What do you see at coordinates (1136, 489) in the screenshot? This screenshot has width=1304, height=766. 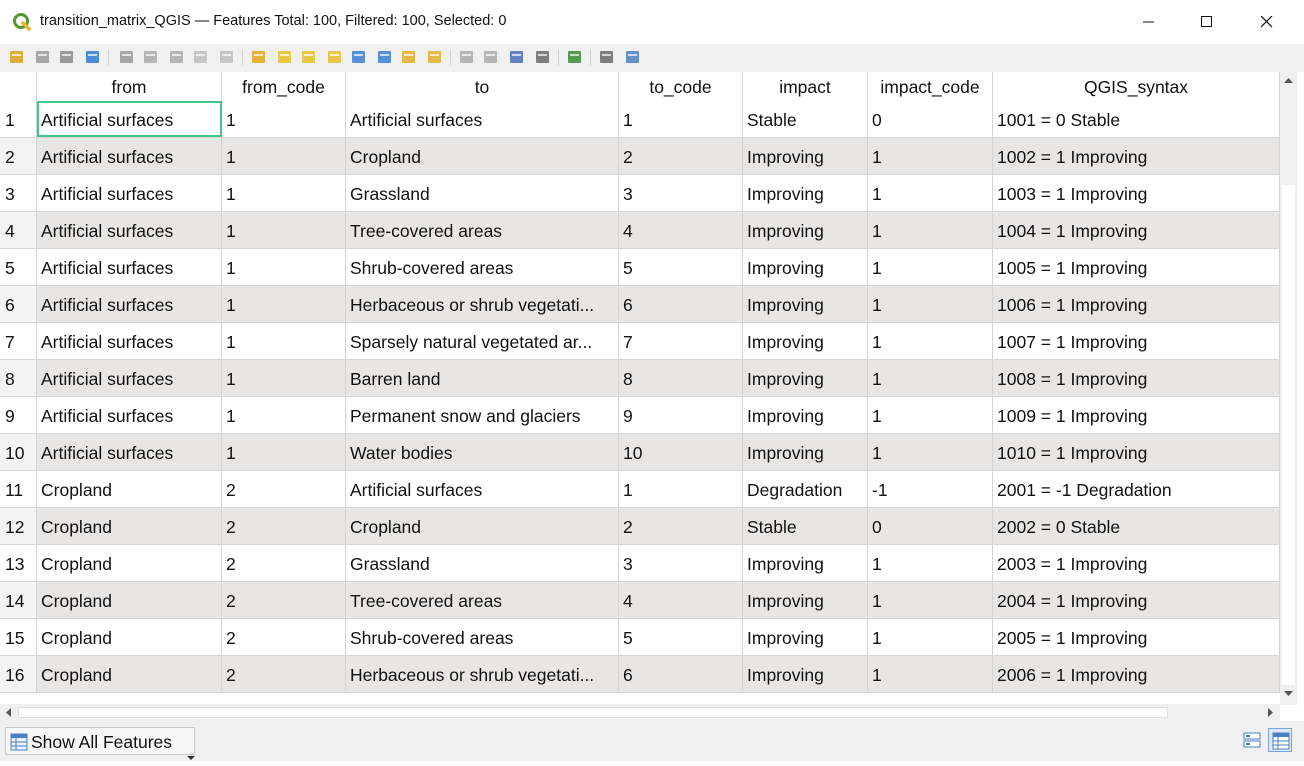 I see `table-cell-qgis_syntax: 2001 = -1 Degradation` at bounding box center [1136, 489].